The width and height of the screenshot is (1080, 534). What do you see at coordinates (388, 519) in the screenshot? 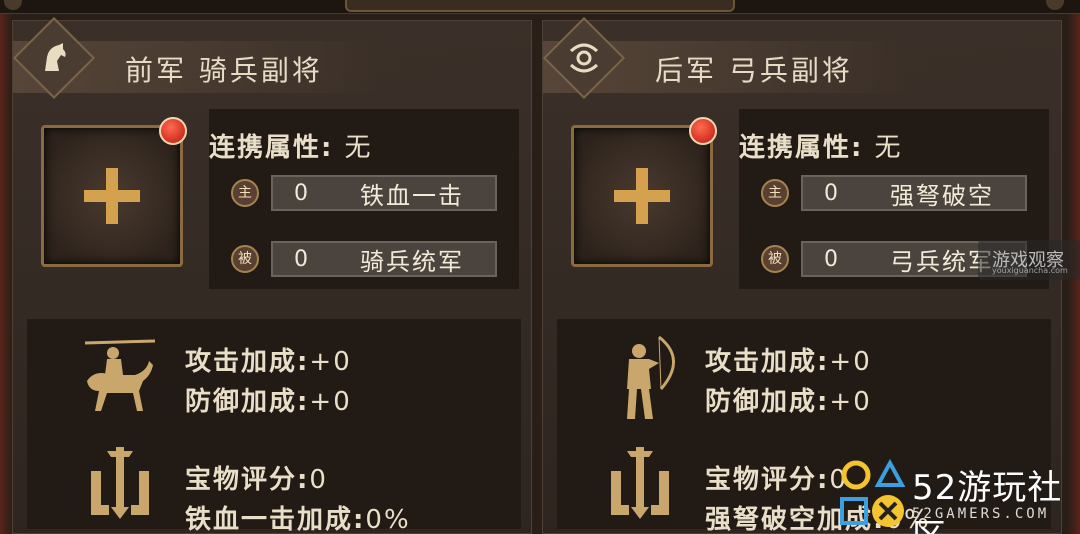
I see `skill-bonus-value: 0%` at bounding box center [388, 519].